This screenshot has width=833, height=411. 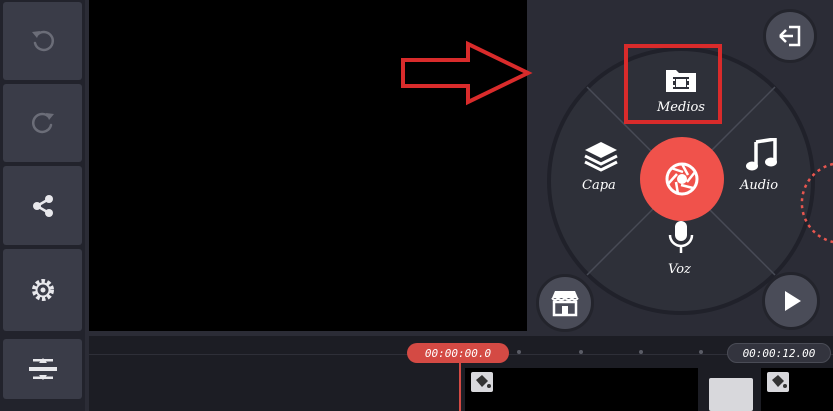 What do you see at coordinates (681, 237) in the screenshot?
I see `microphone-icon` at bounding box center [681, 237].